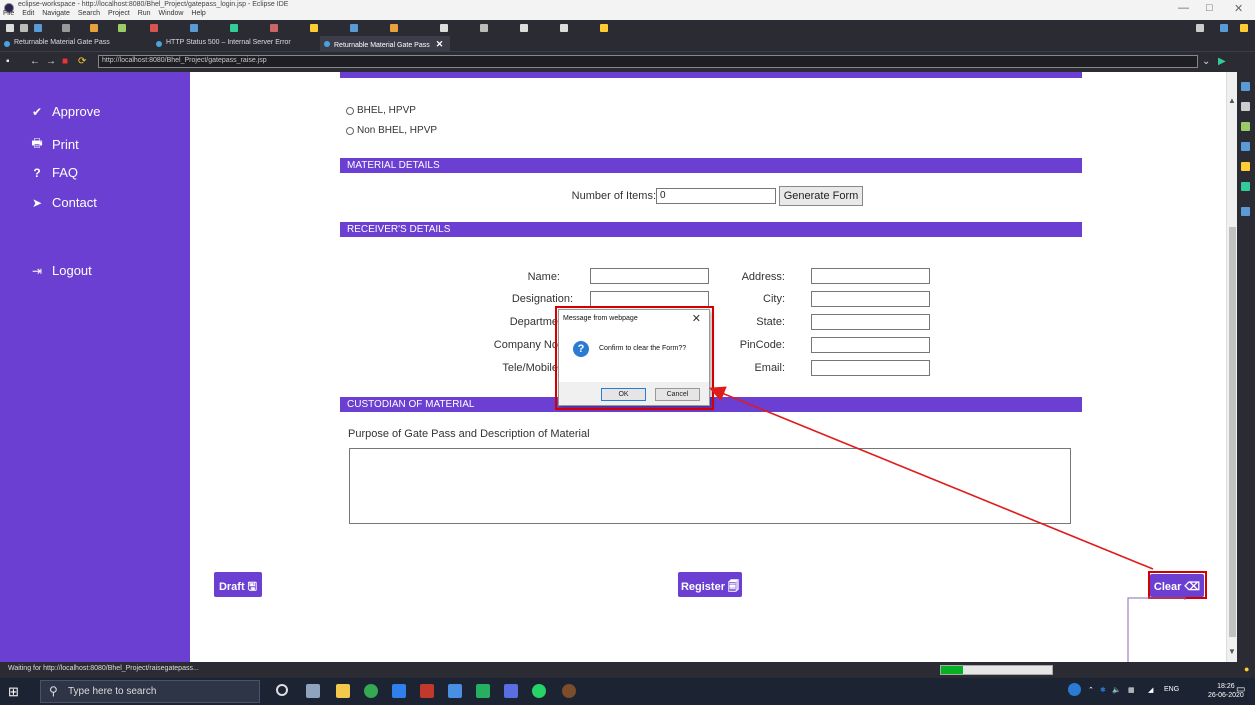 The image size is (1255, 705). Describe the element at coordinates (996, 670) in the screenshot. I see `progress-bar` at that location.